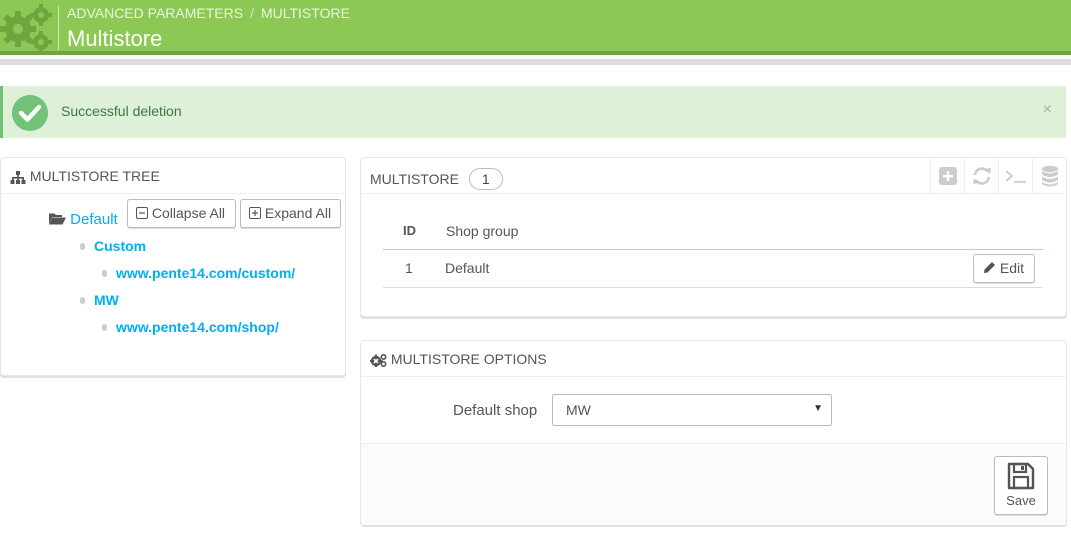 This screenshot has width=1071, height=544. Describe the element at coordinates (255, 213) in the screenshot. I see `plus-square-icon` at that location.